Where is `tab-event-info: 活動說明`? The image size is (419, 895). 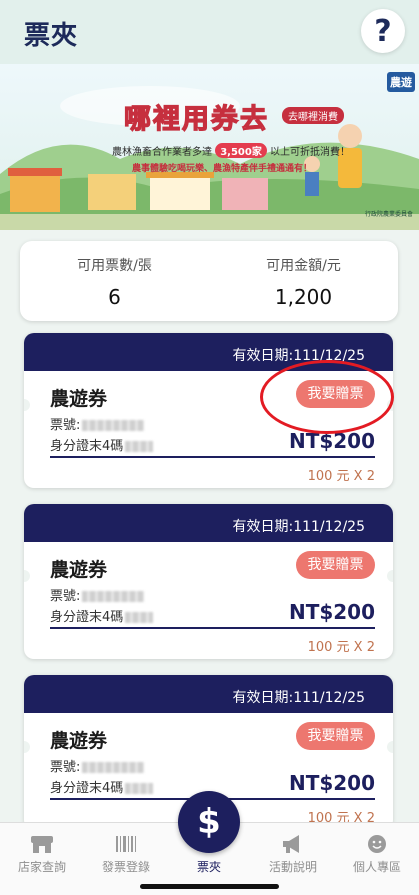 tab-event-info: 活動說明 is located at coordinates (293, 854).